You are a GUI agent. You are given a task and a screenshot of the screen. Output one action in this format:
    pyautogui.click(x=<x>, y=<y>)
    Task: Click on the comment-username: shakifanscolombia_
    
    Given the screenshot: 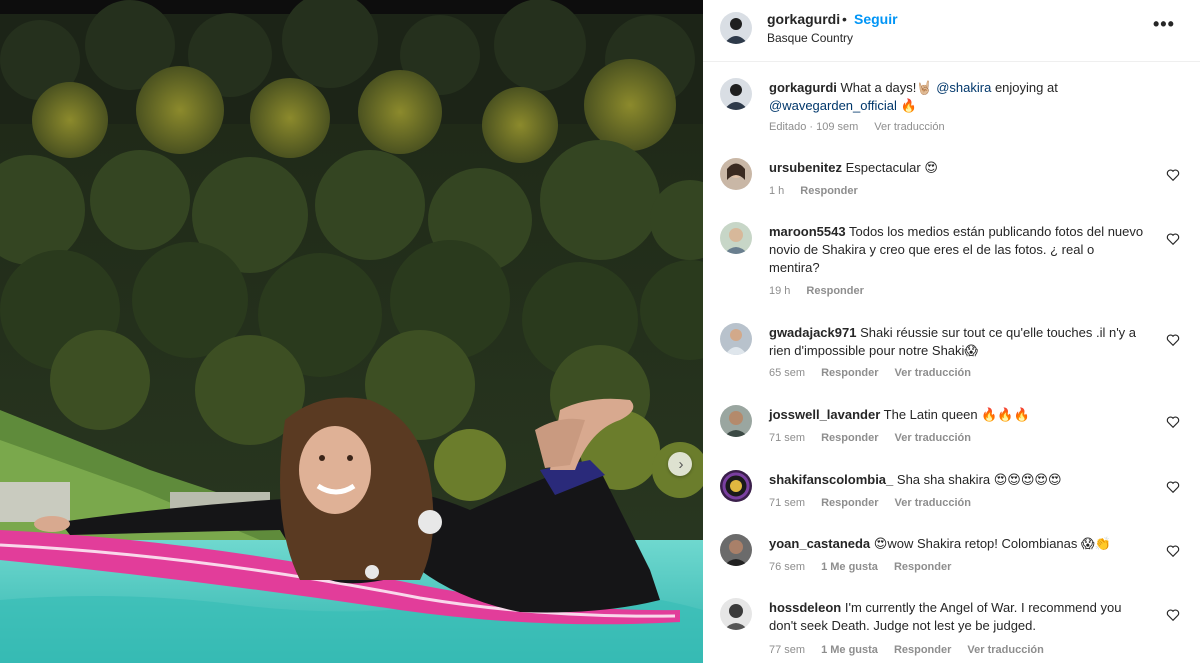 What is the action you would take?
    pyautogui.click(x=831, y=479)
    